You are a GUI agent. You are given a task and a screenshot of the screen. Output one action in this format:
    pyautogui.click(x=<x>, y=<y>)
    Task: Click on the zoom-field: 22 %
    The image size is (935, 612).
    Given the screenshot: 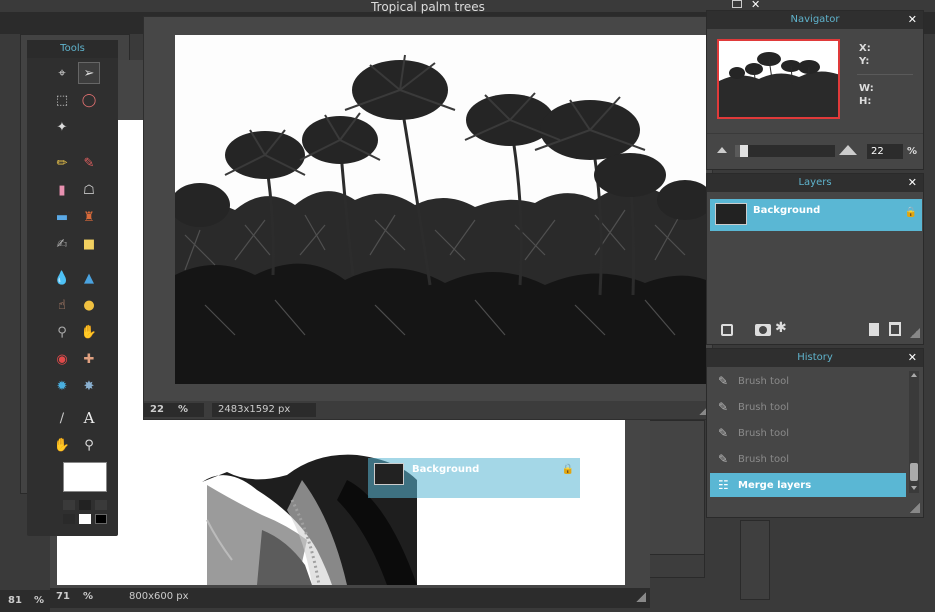 What is the action you would take?
    pyautogui.click(x=174, y=410)
    